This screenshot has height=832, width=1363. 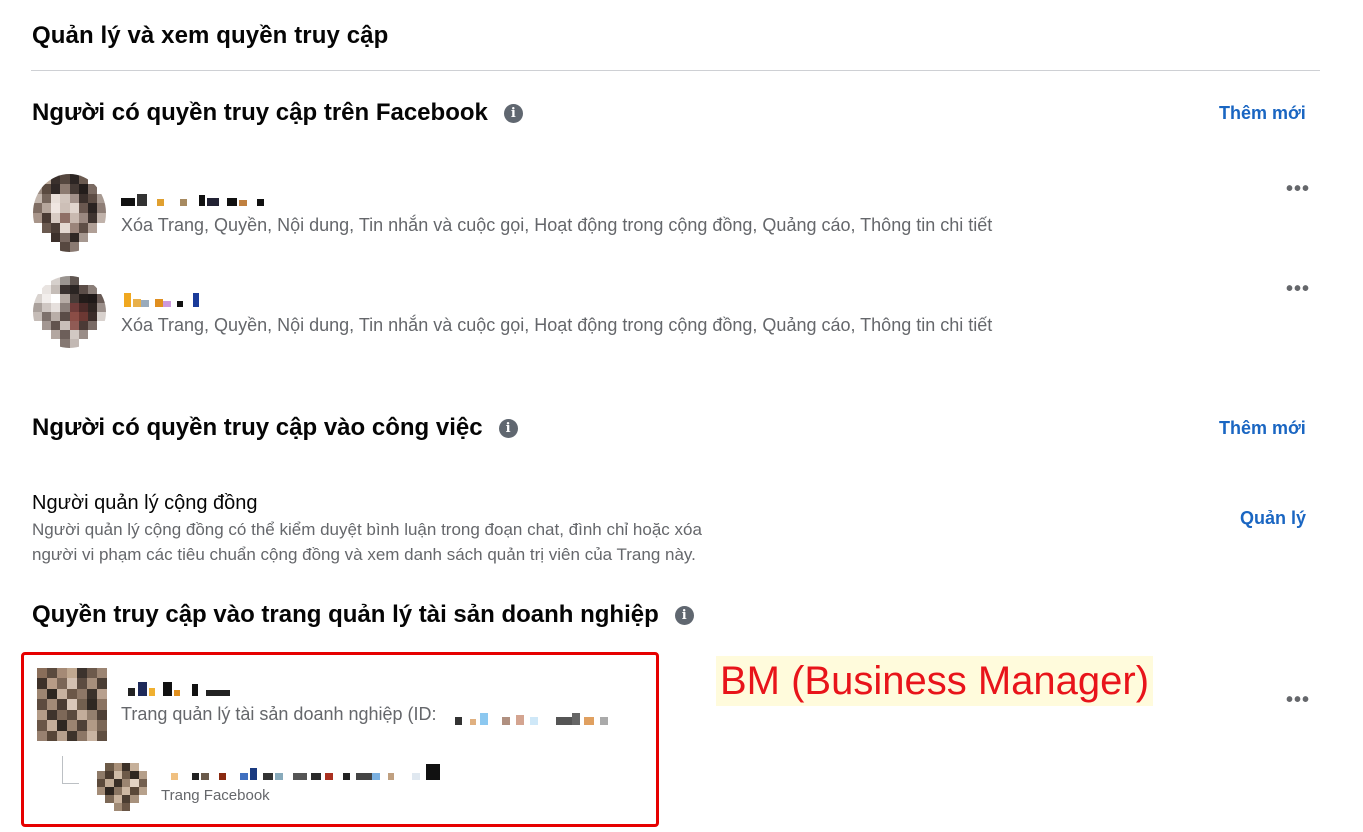 What do you see at coordinates (1262, 428) in the screenshot?
I see `add-task-access-button: Thêm mới` at bounding box center [1262, 428].